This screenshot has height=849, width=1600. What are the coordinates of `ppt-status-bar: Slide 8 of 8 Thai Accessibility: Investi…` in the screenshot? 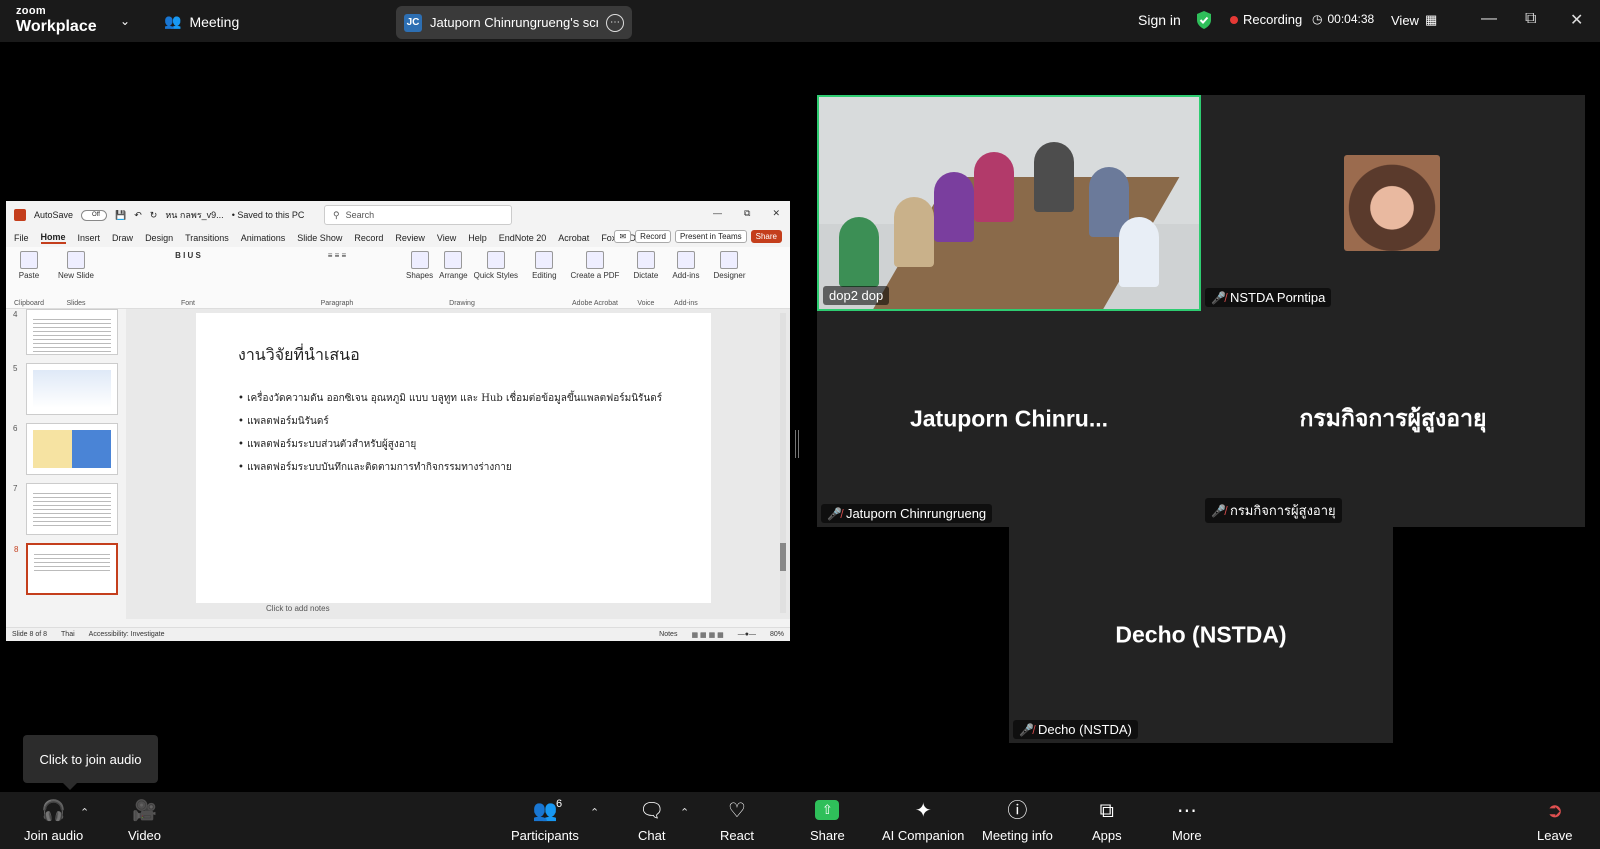 It's located at (398, 634).